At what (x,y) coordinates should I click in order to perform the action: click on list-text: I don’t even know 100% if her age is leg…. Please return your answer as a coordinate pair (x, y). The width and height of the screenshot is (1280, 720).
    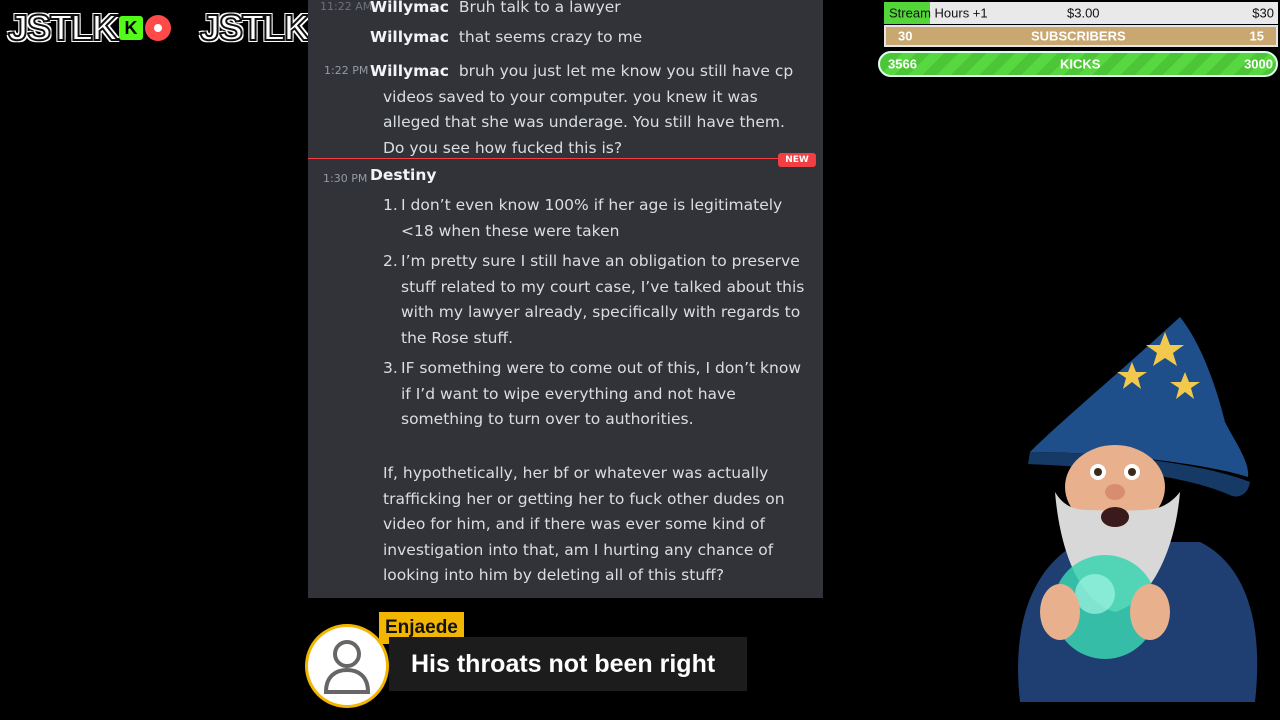
    Looking at the image, I should click on (592, 218).